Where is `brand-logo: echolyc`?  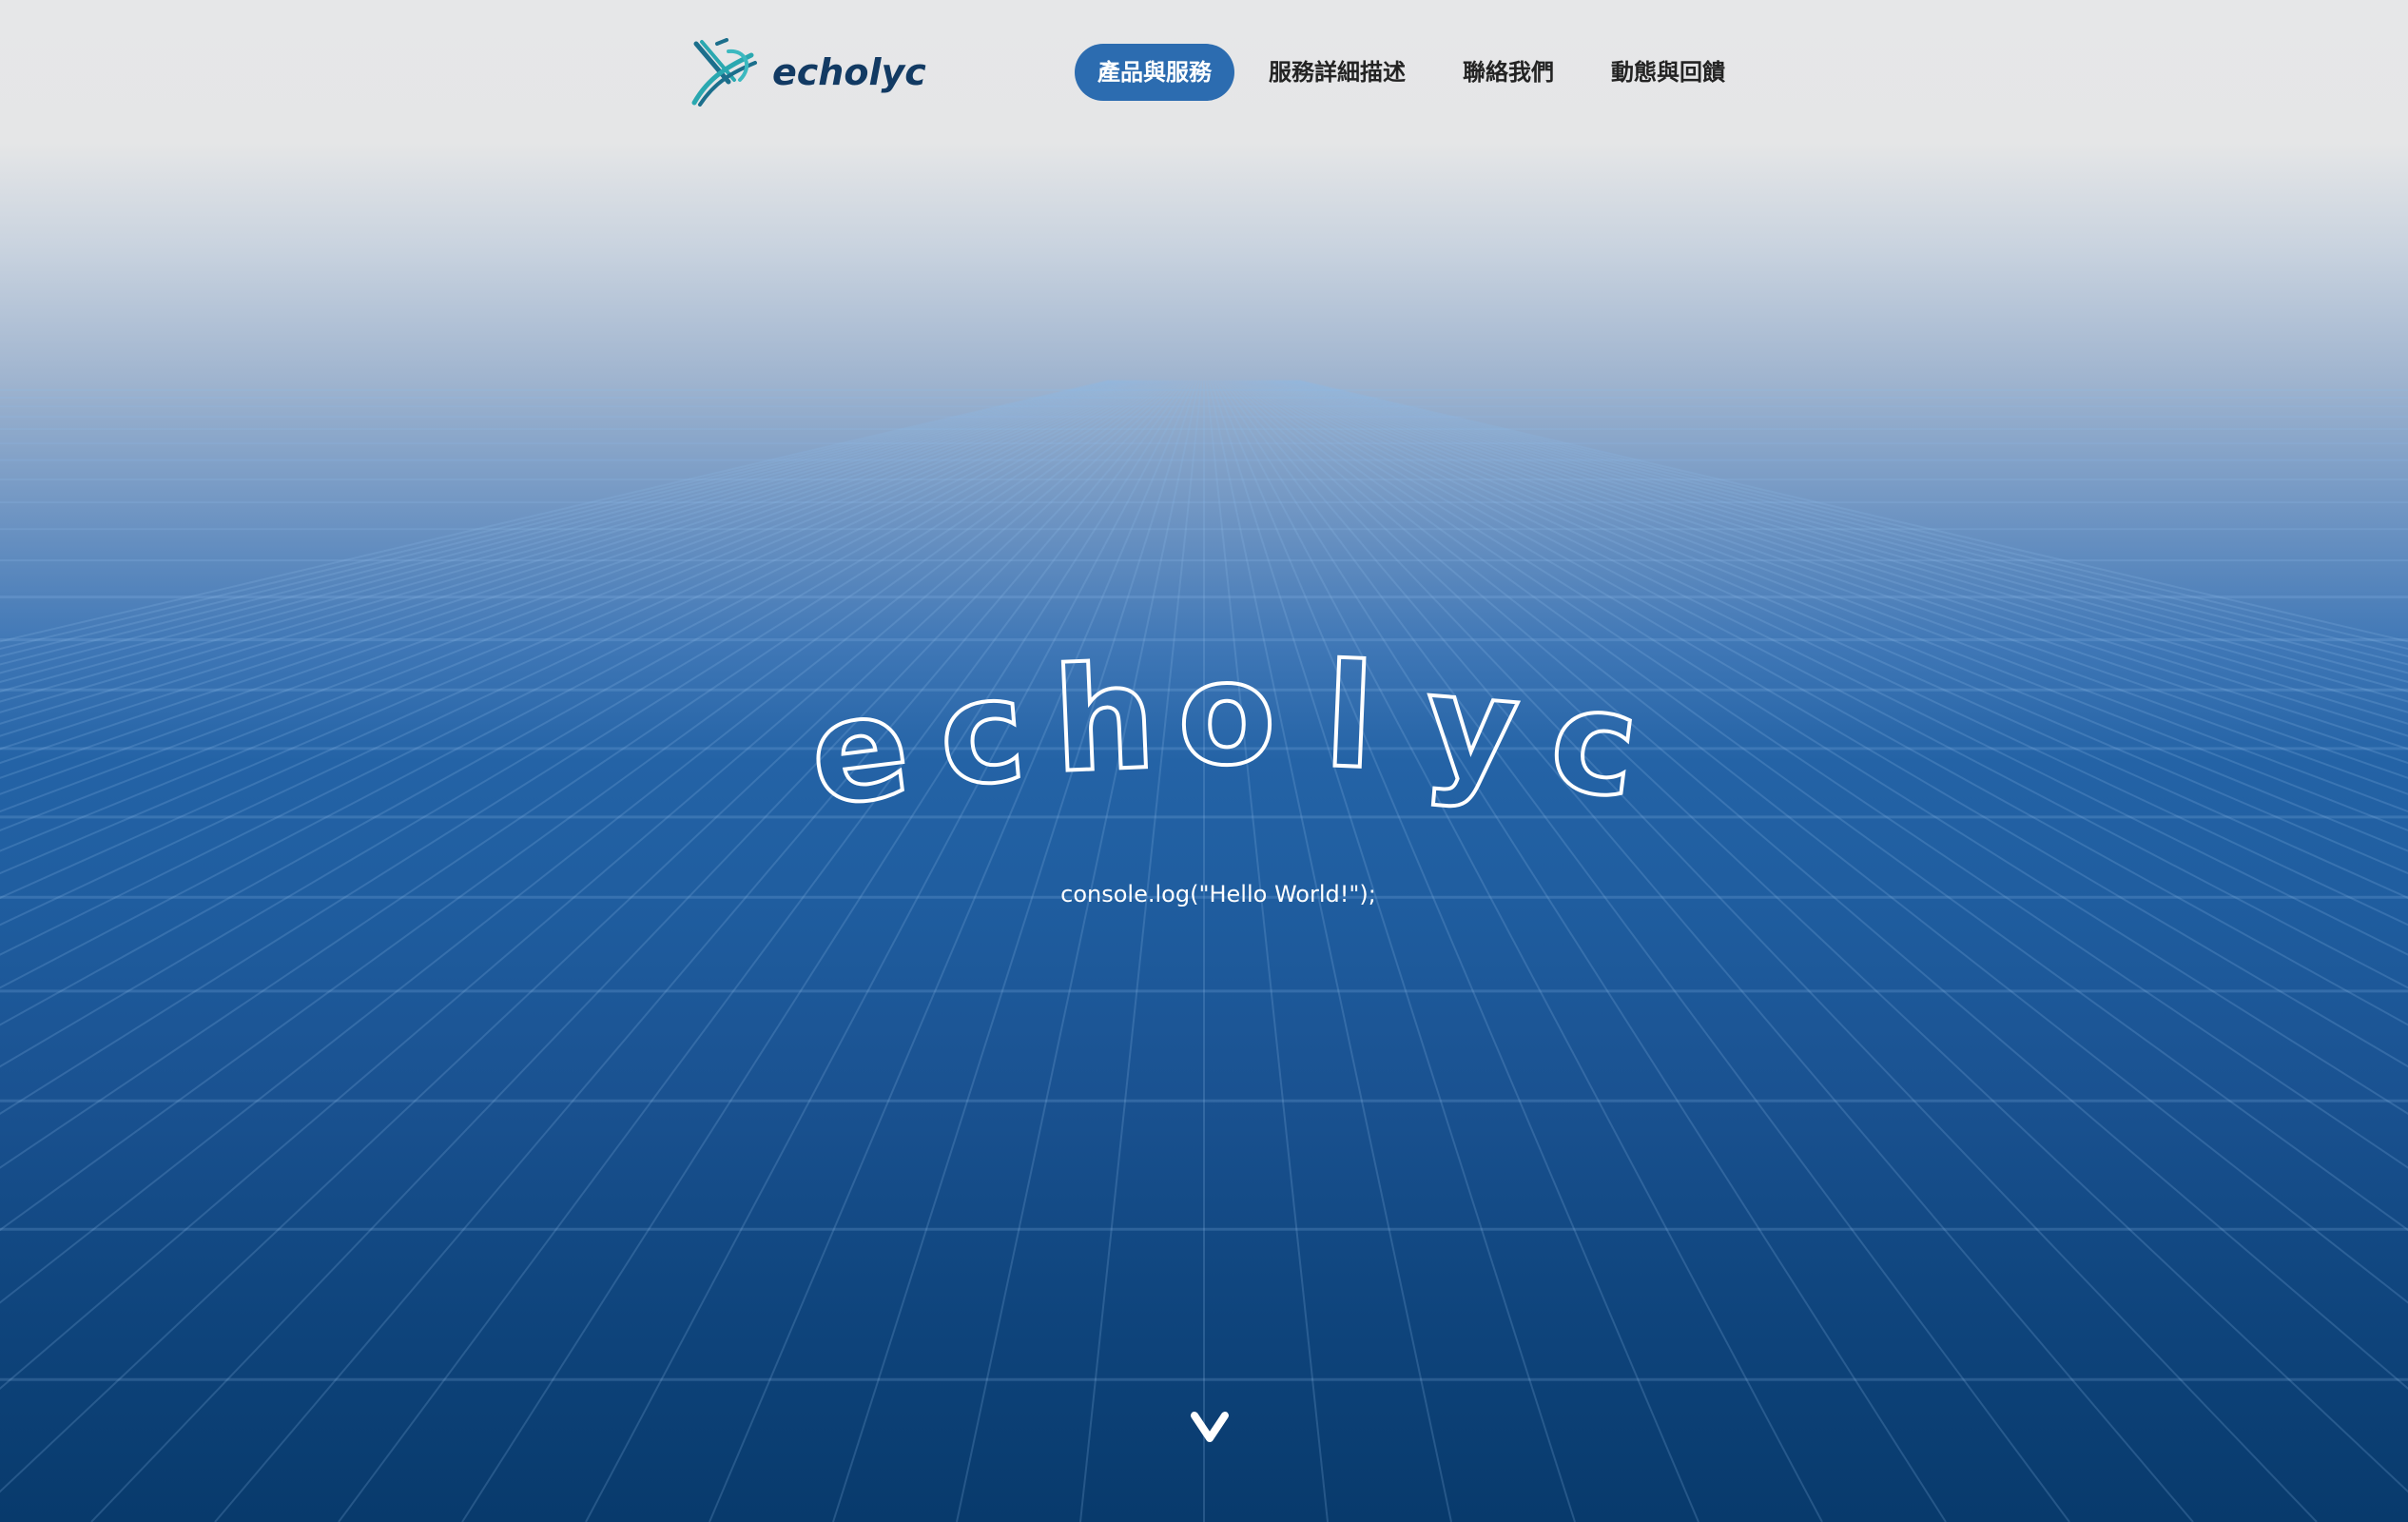
brand-logo: echolyc is located at coordinates (808, 72).